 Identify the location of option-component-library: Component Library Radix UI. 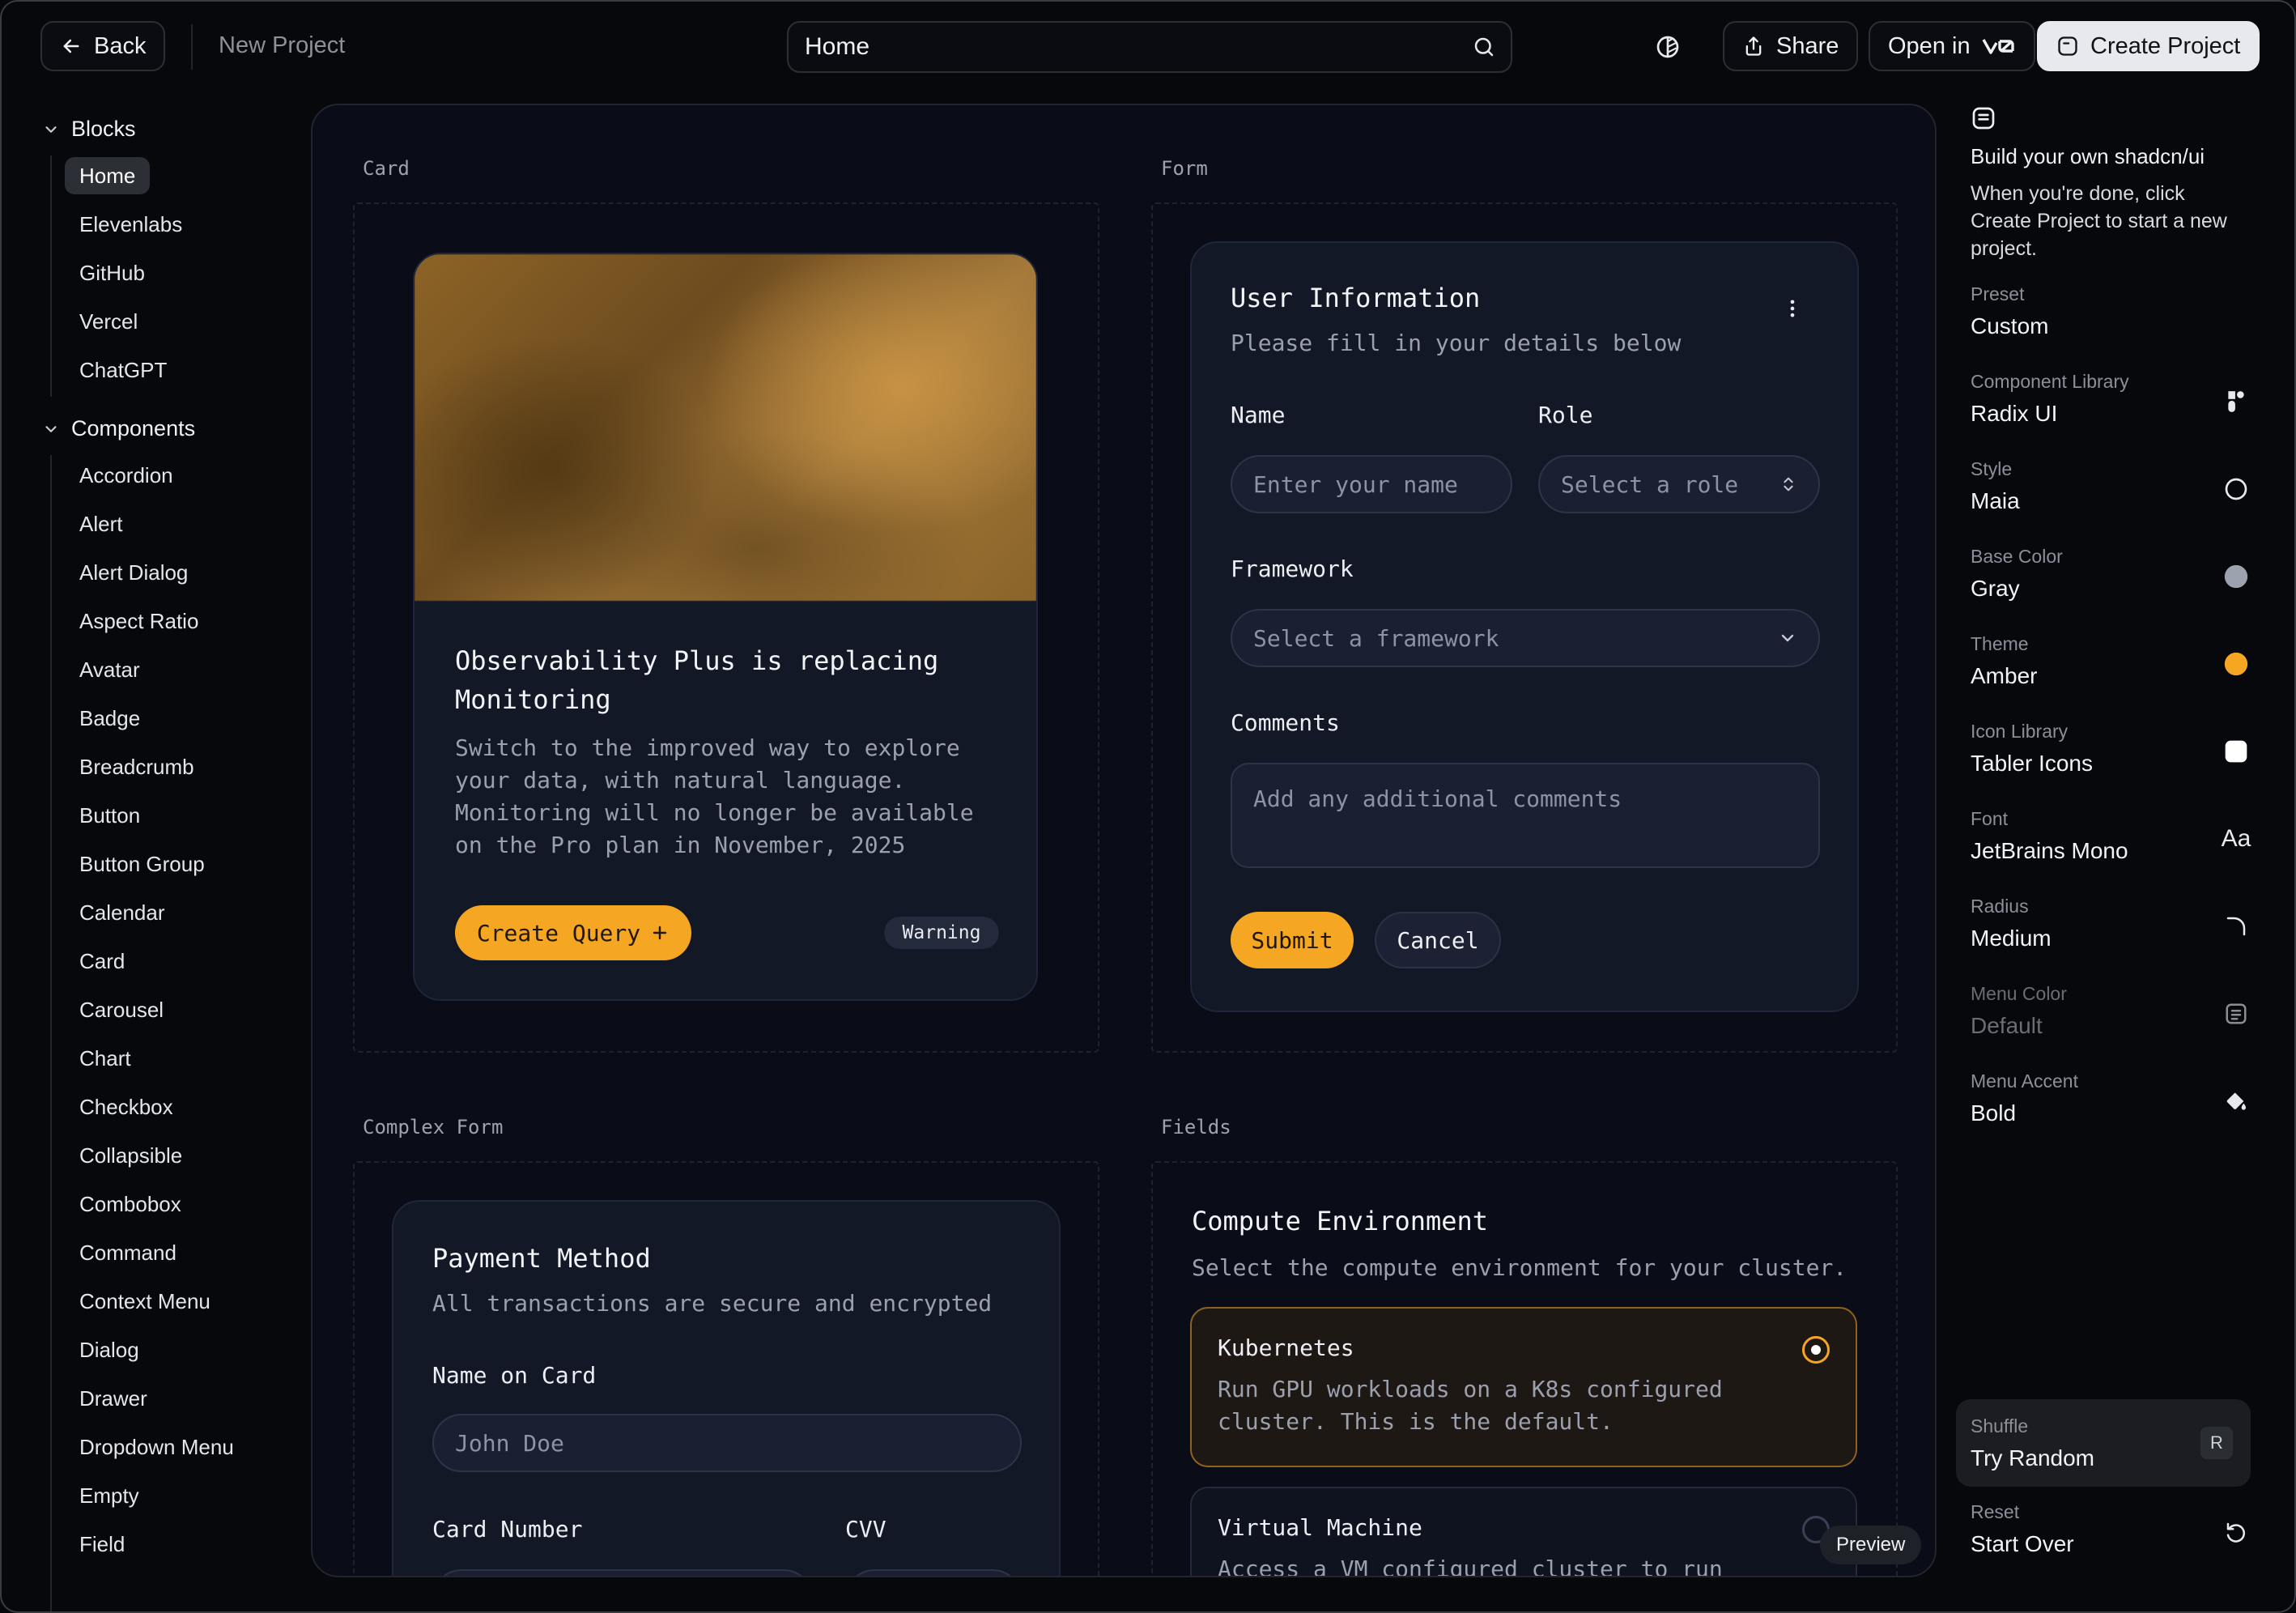
(2107, 399).